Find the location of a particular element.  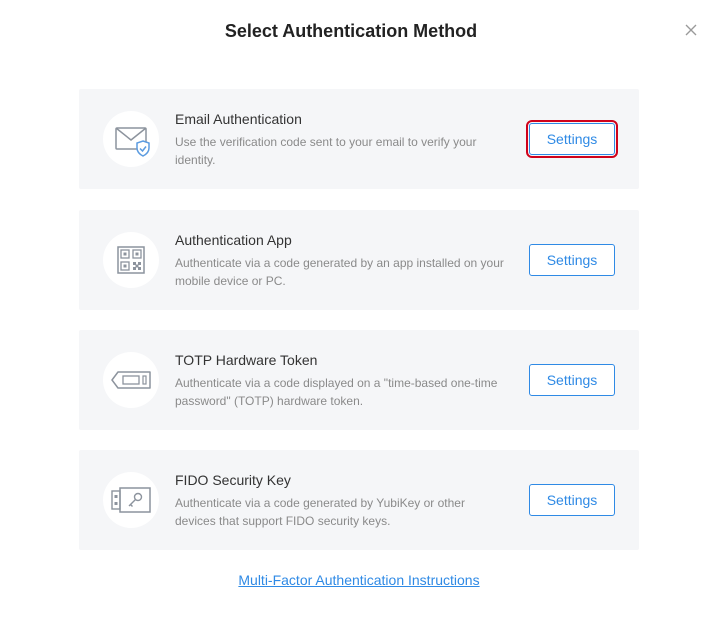

authentication-app-settings-button: Settings is located at coordinates (572, 260).